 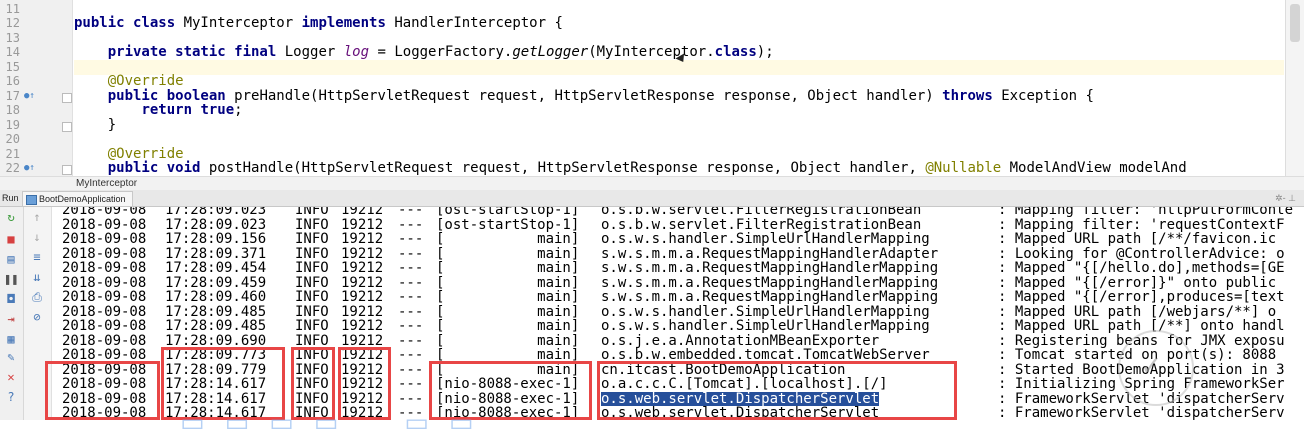 What do you see at coordinates (37, 277) in the screenshot?
I see `scroll-to-end-icon: ⇊` at bounding box center [37, 277].